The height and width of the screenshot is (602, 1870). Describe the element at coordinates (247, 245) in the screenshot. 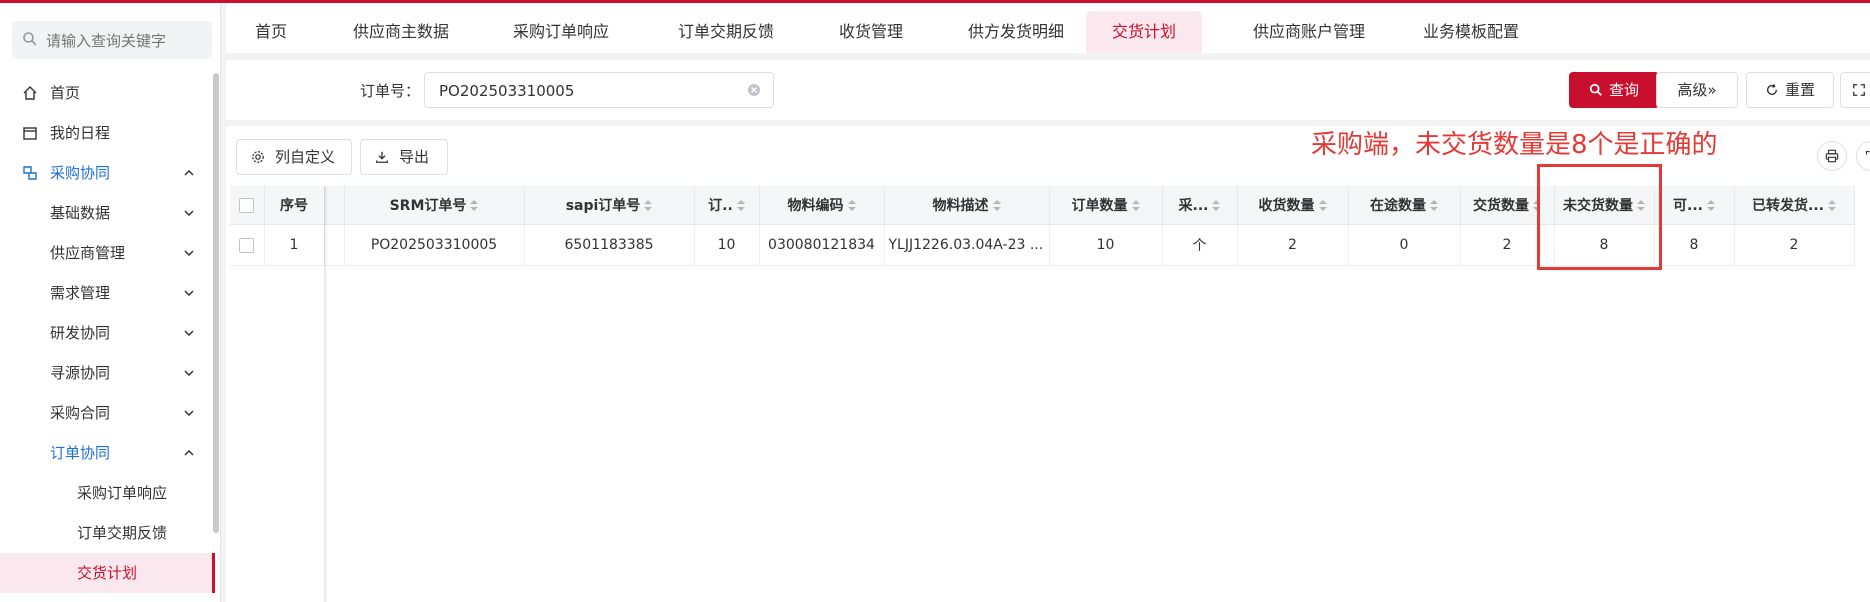

I see `row-checkbox` at that location.